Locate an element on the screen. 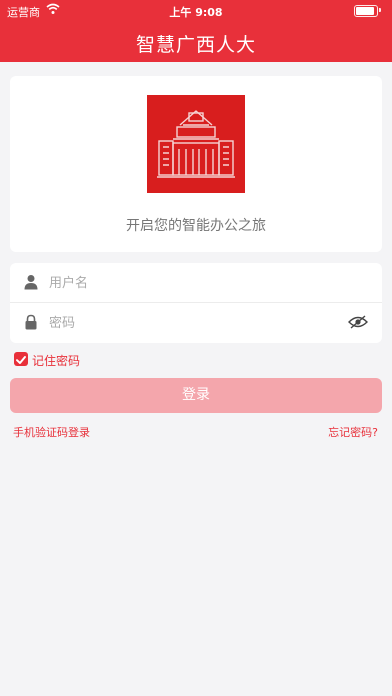 This screenshot has height=696, width=392. username-input is located at coordinates (194, 283).